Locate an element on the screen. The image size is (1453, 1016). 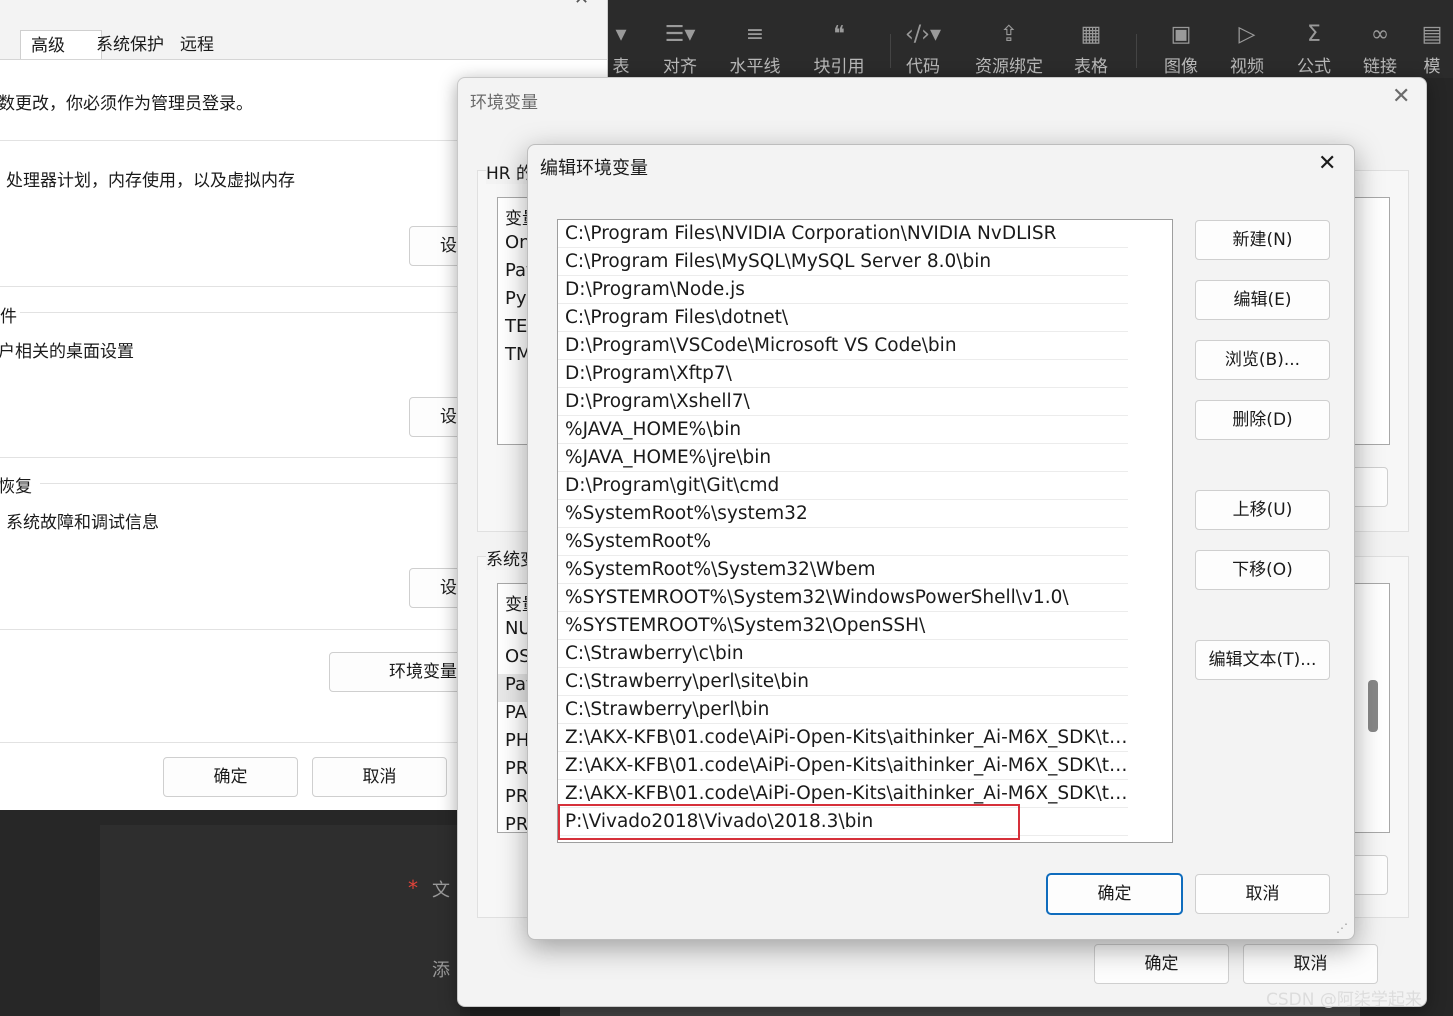
env-ok-button: 确定 is located at coordinates (1161, 964).